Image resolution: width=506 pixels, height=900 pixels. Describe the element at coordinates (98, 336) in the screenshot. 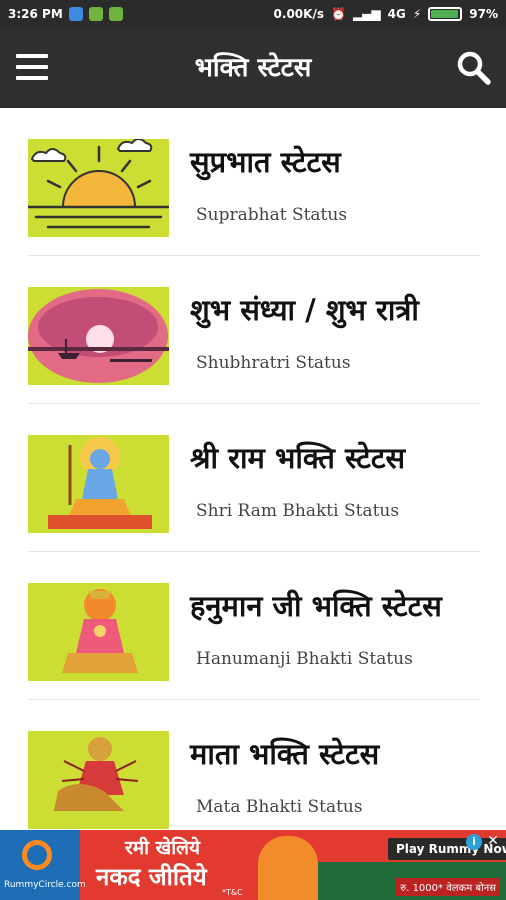

I see `sunset-thumbnail` at that location.